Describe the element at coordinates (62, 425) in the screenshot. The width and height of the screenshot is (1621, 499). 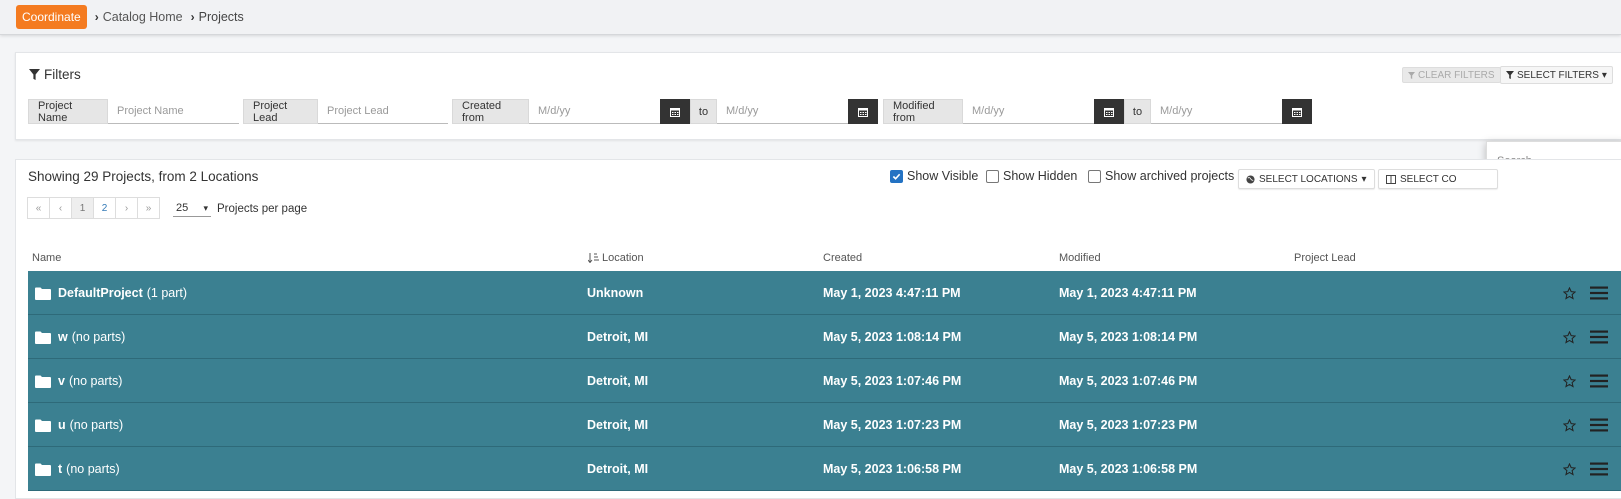
I see `project-name: u` at that location.